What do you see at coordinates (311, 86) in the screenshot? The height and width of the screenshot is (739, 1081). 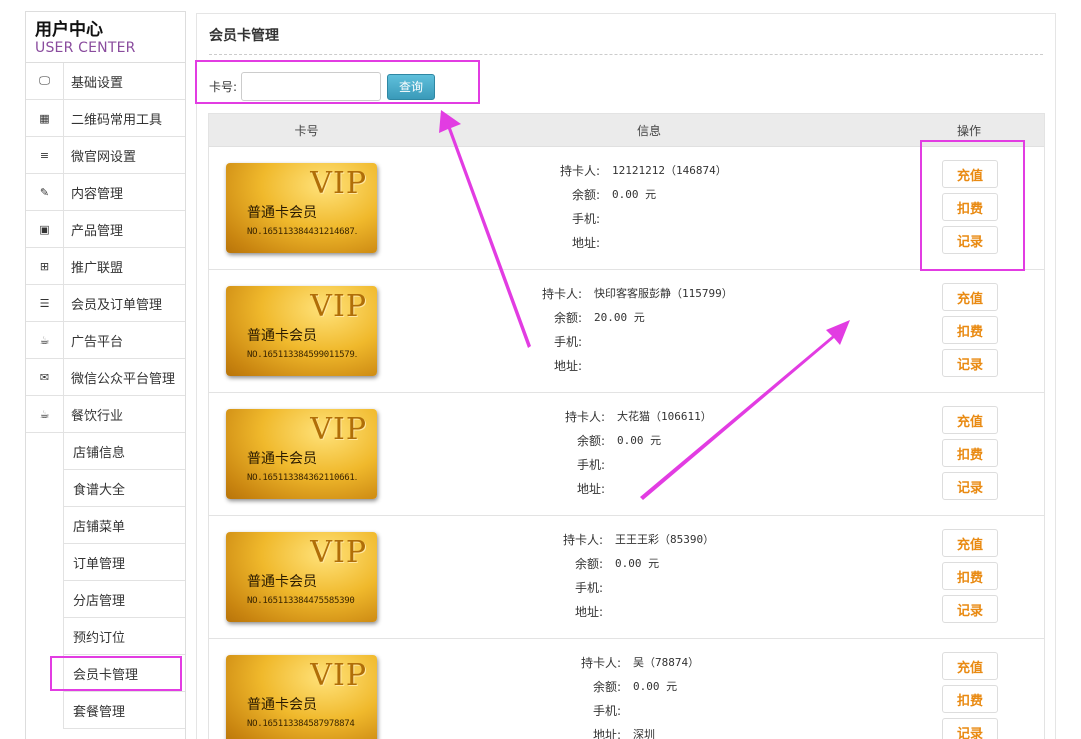 I see `card-number-input` at bounding box center [311, 86].